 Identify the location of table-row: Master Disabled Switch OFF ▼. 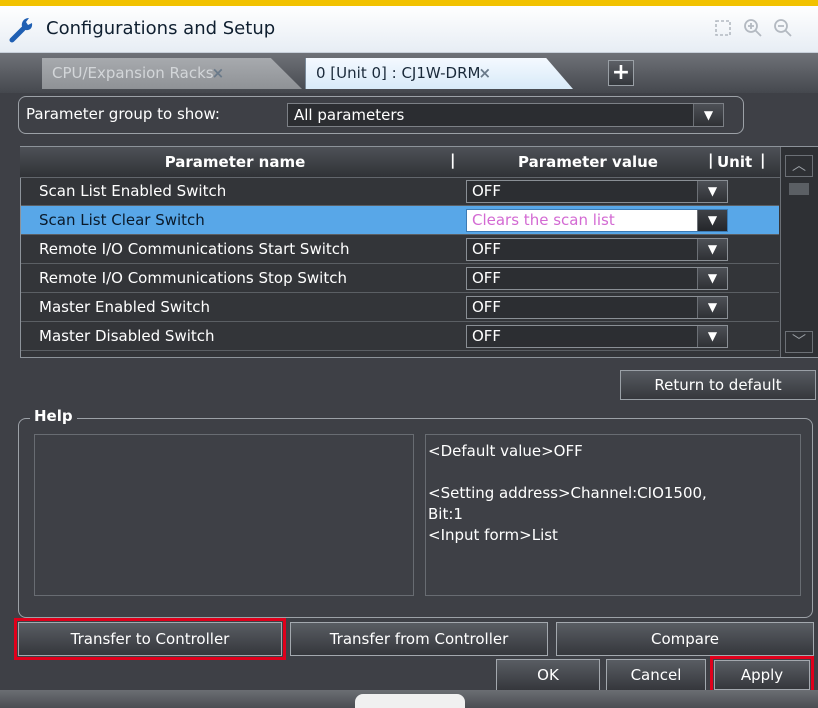
(400, 336).